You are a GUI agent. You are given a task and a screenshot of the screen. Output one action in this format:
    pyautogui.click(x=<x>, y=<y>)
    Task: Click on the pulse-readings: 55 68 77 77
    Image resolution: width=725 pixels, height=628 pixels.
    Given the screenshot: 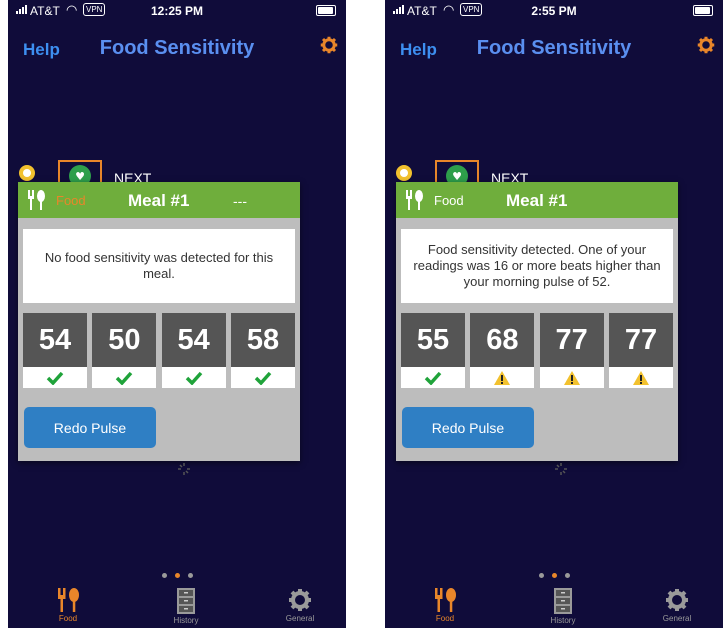 What is the action you would take?
    pyautogui.click(x=537, y=350)
    